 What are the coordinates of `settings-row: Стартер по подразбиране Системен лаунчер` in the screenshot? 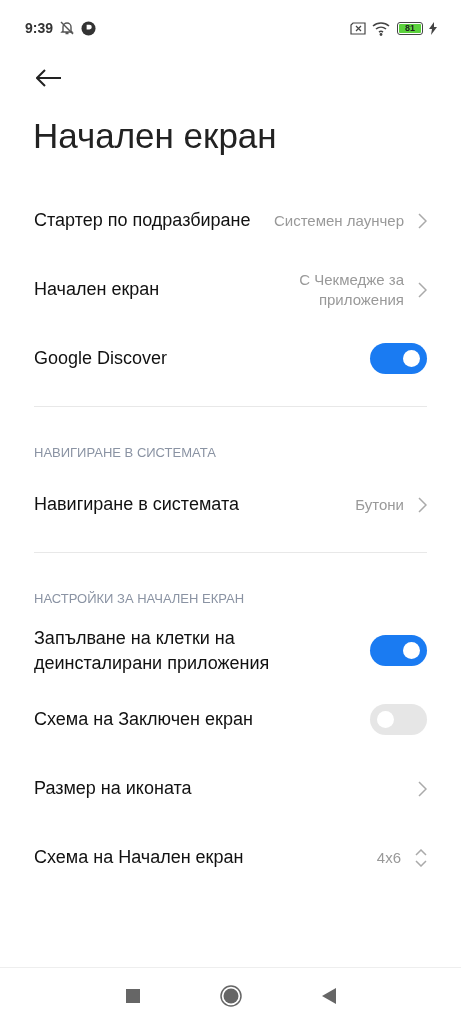 It's located at (230, 220).